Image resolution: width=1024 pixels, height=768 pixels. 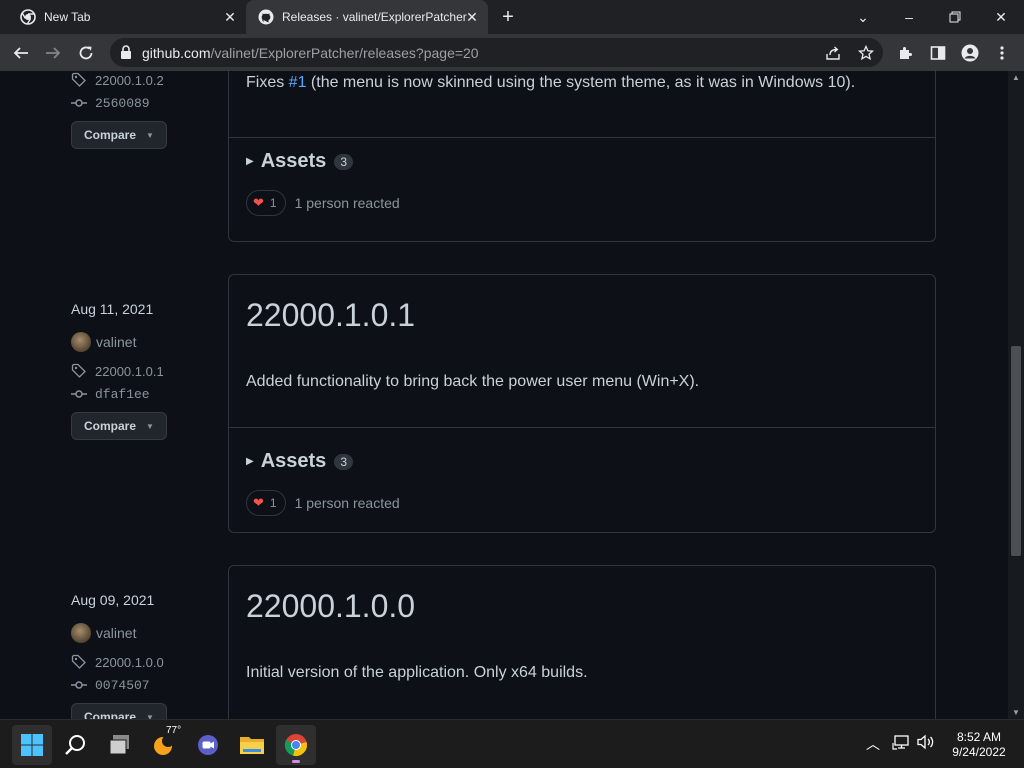 What do you see at coordinates (866, 53) in the screenshot?
I see `bookmark-star-icon` at bounding box center [866, 53].